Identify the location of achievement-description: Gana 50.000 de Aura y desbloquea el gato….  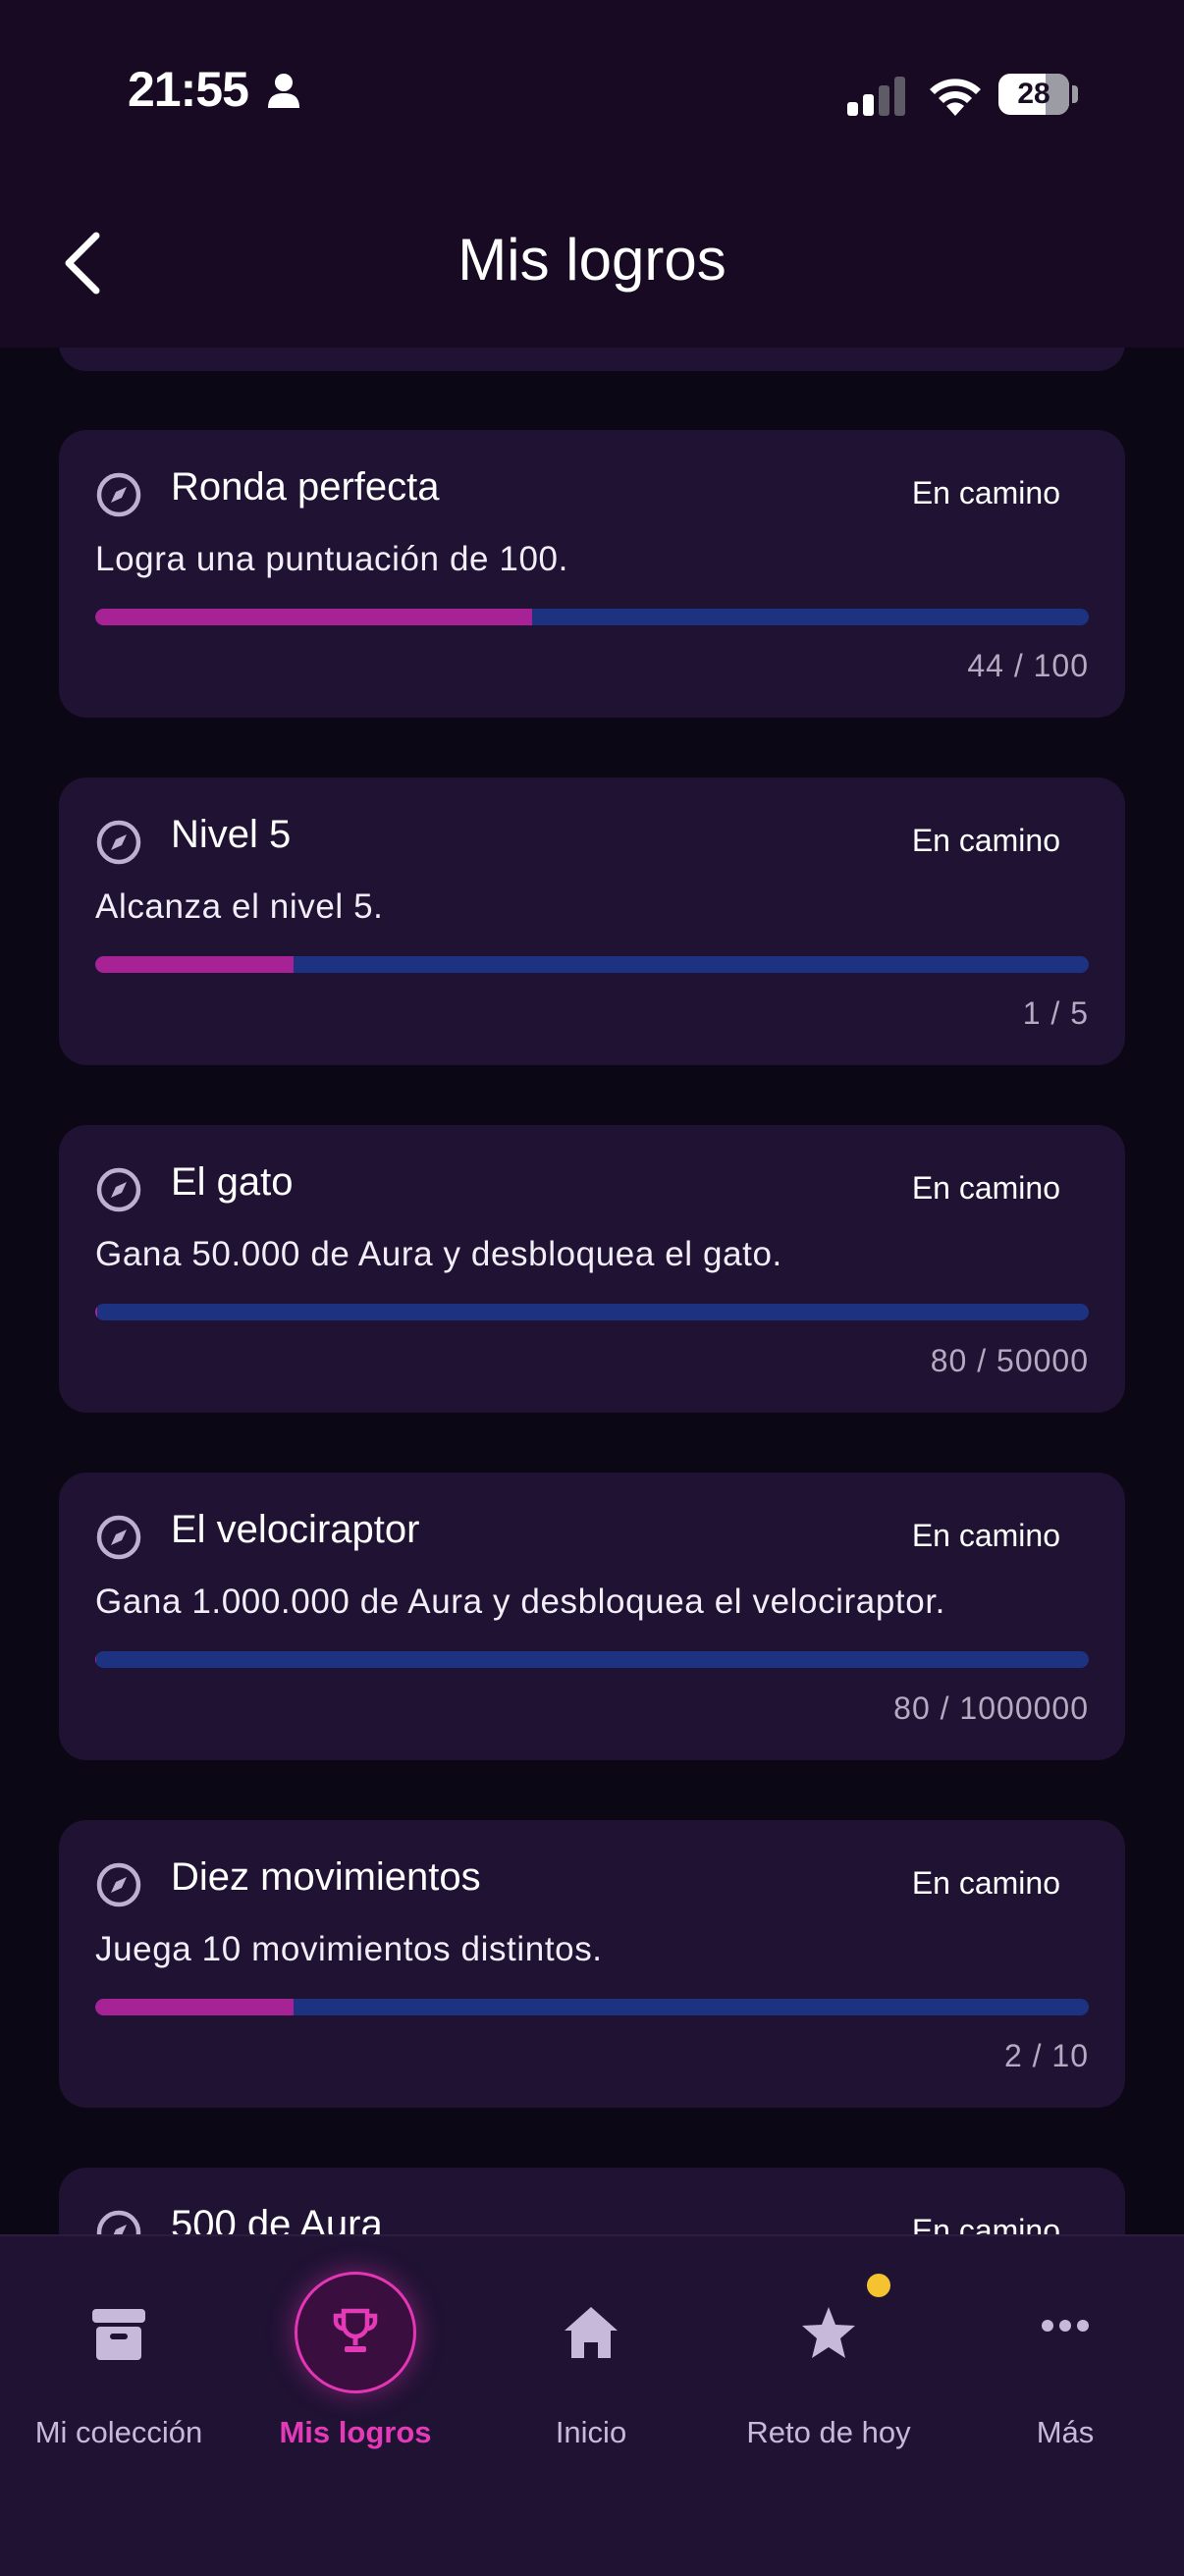
(438, 1254).